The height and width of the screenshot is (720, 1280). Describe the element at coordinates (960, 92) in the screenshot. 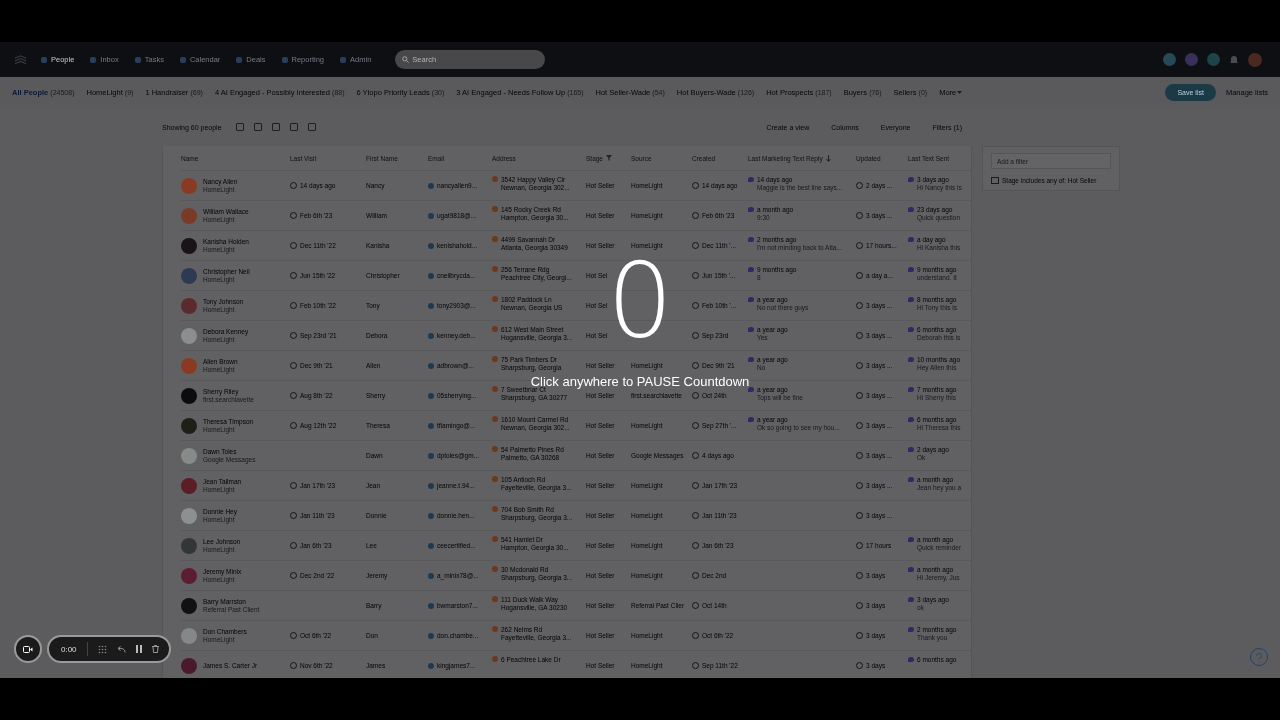

I see `caret-icon` at that location.